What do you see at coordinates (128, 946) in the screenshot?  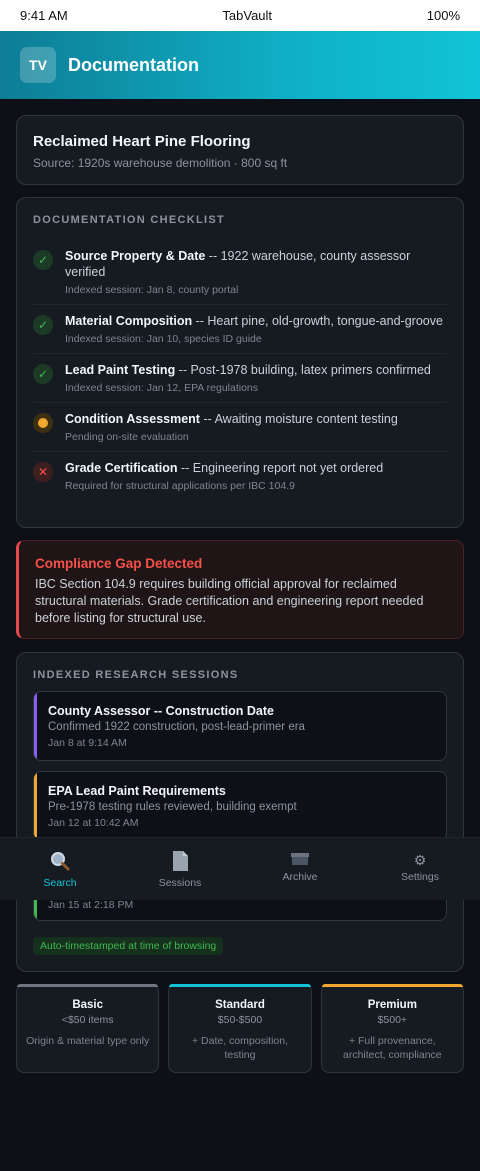 I see `auto-timestamp-badge: Auto-timestamped at time of browsing` at bounding box center [128, 946].